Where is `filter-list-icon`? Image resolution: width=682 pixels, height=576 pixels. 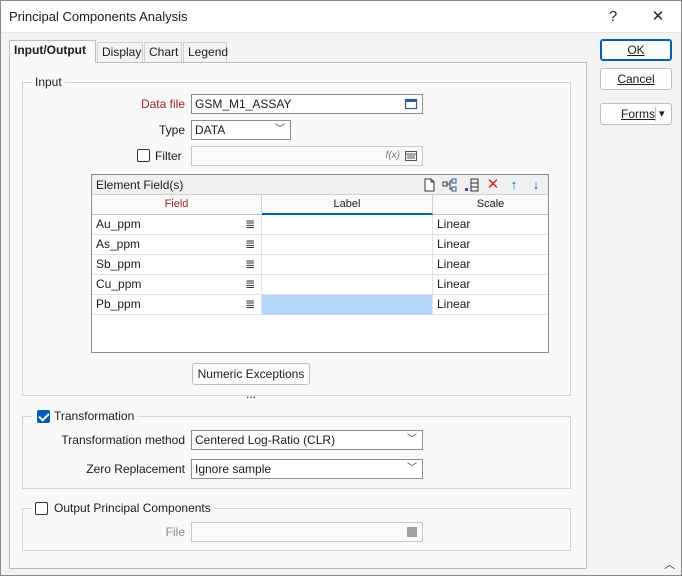
filter-list-icon is located at coordinates (411, 156).